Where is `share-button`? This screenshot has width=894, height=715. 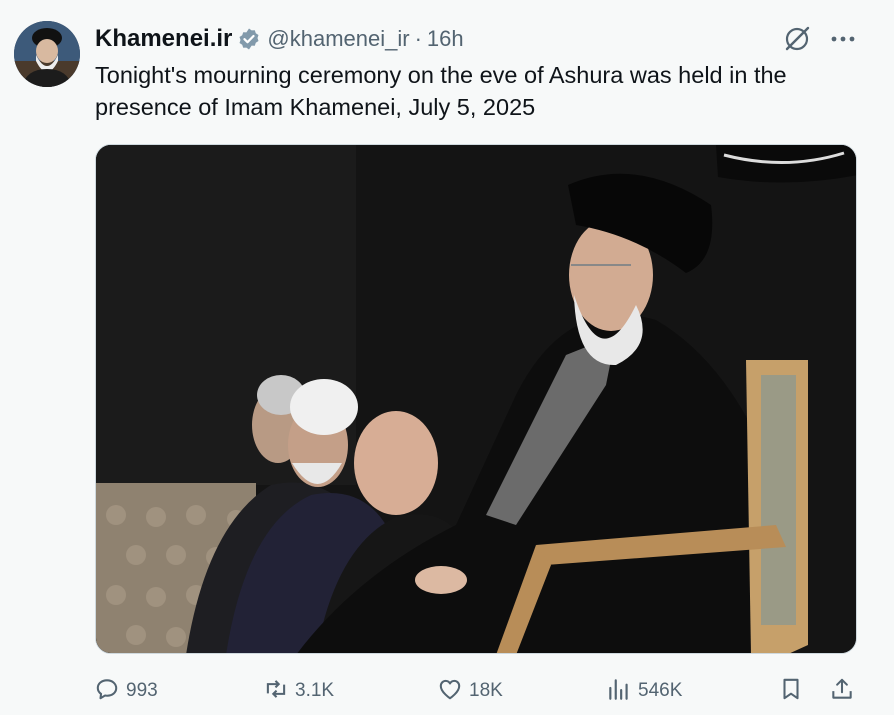
share-button is located at coordinates (842, 691).